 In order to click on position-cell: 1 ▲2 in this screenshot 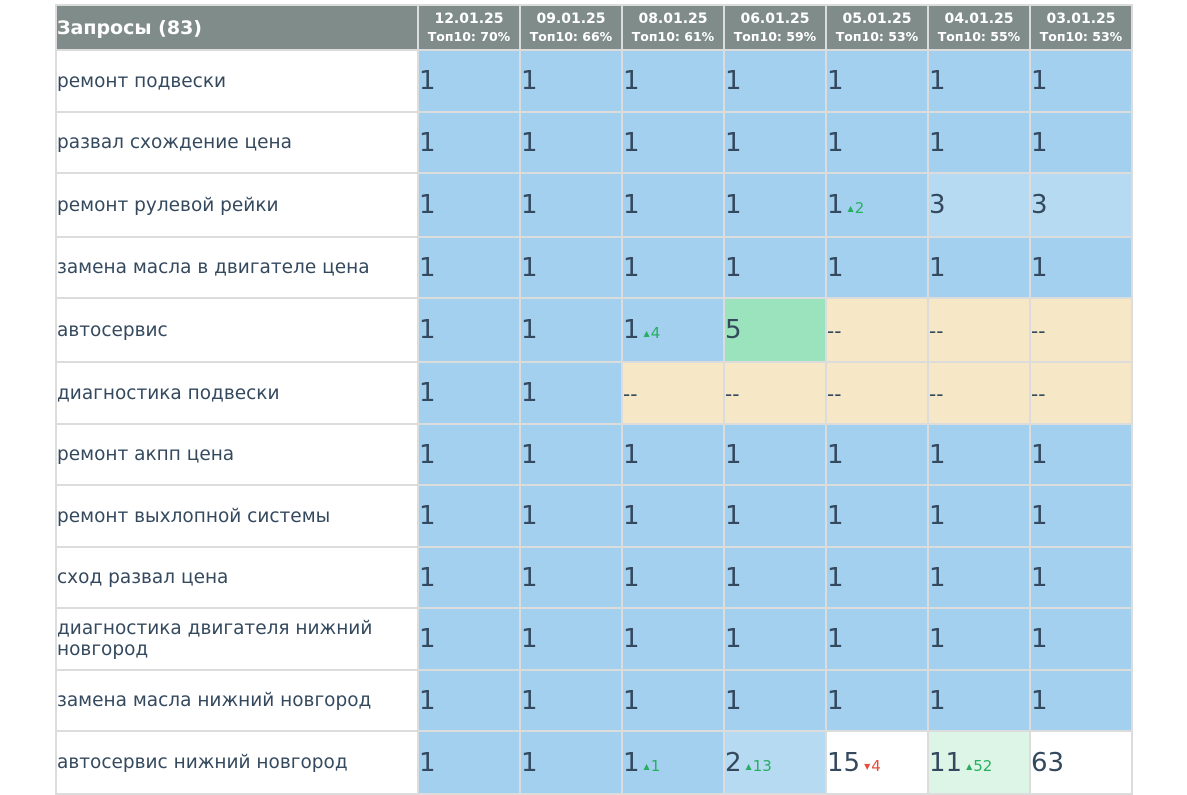, I will do `click(877, 205)`.